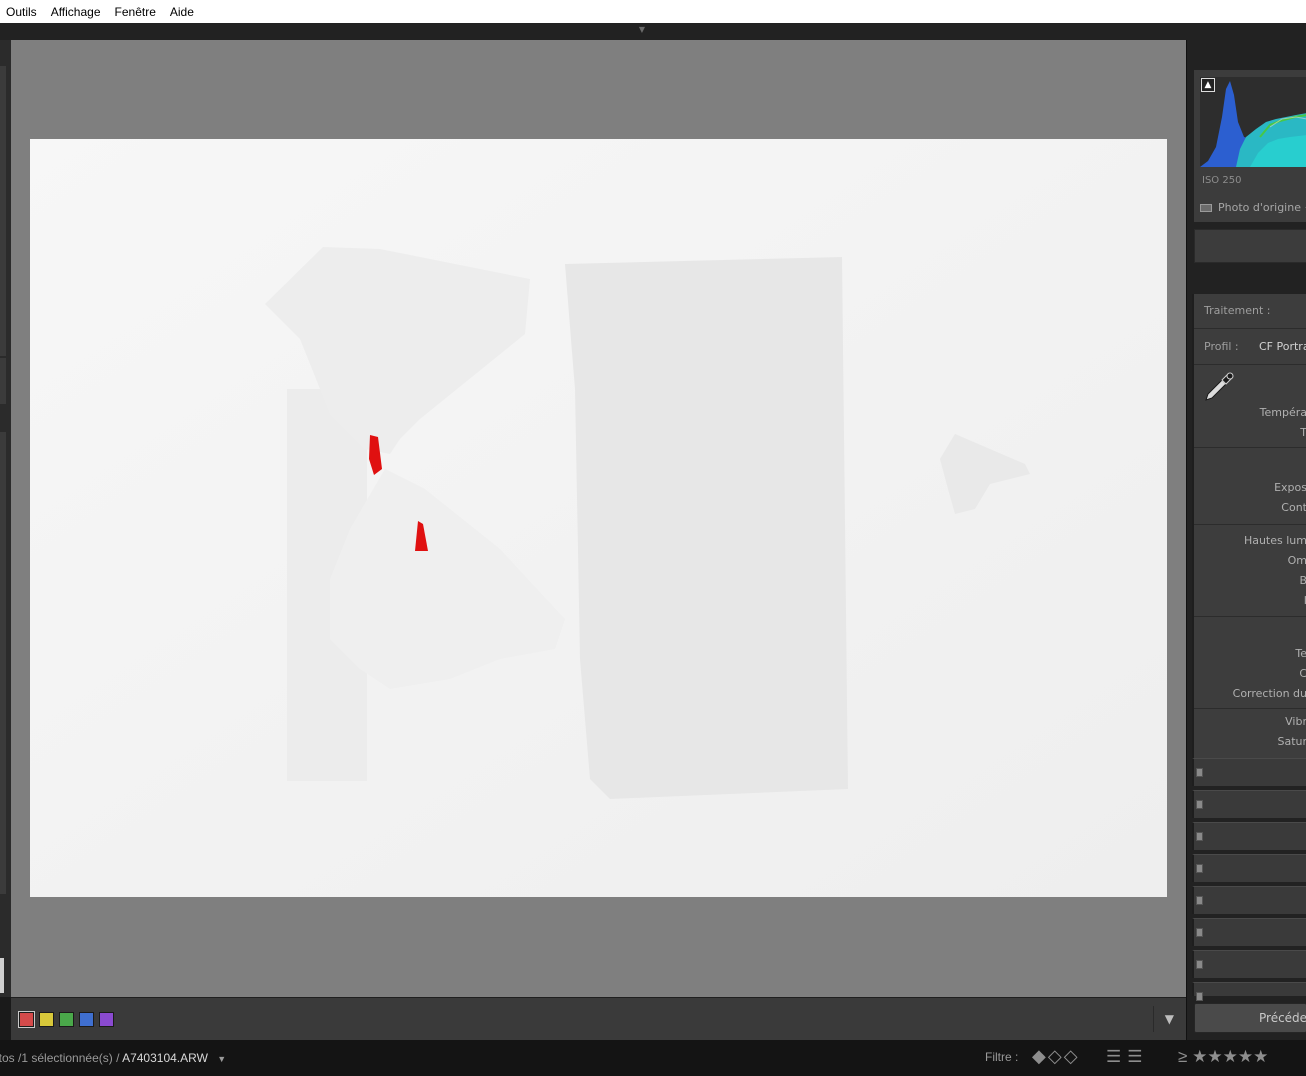  Describe the element at coordinates (1249, 836) in the screenshot. I see `collapsed-panel-color-grading` at that location.